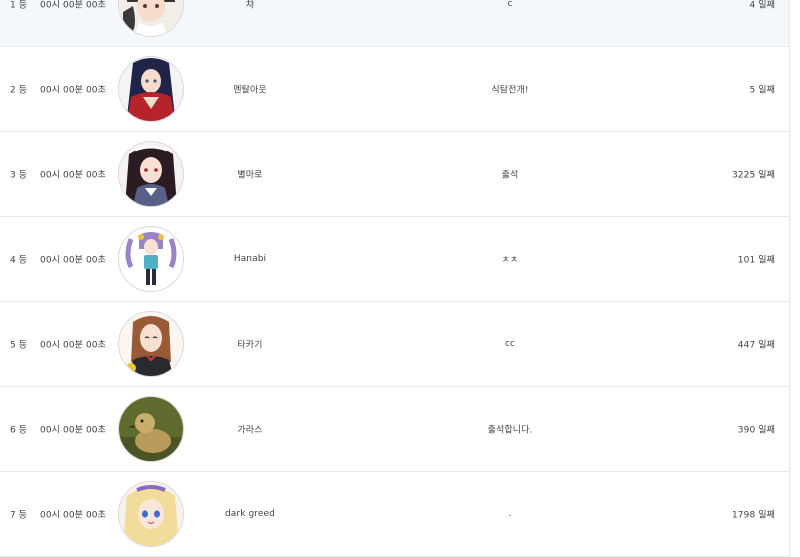 The image size is (800, 557). What do you see at coordinates (762, 5) in the screenshot?
I see `attendance-days: 4 일째` at bounding box center [762, 5].